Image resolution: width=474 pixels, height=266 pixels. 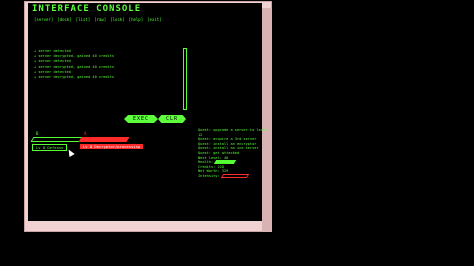 I want to click on menu-item-server: [server], so click(x=43, y=19).